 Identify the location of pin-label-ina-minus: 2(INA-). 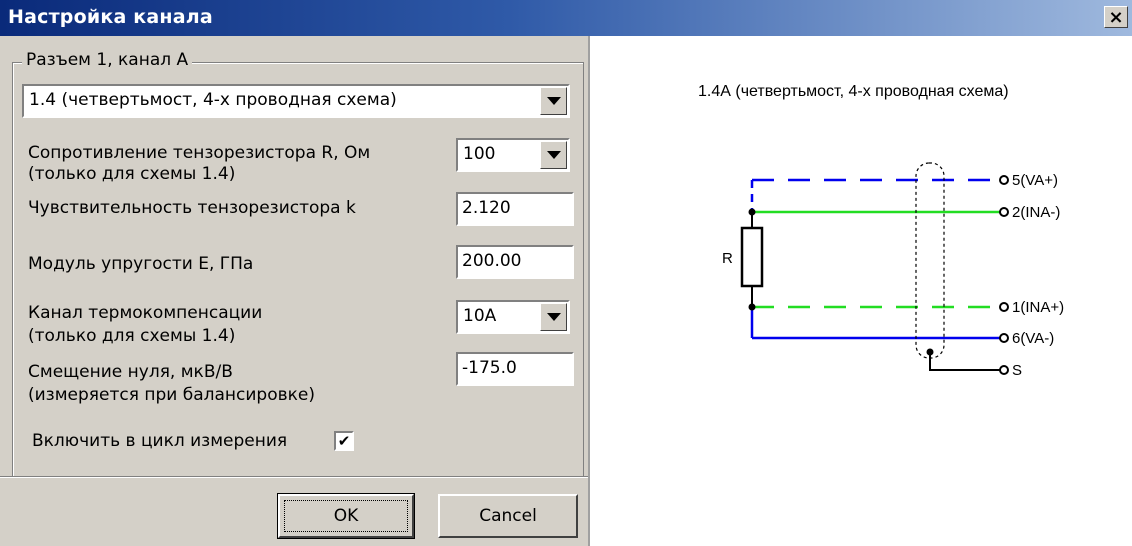
(1036, 212).